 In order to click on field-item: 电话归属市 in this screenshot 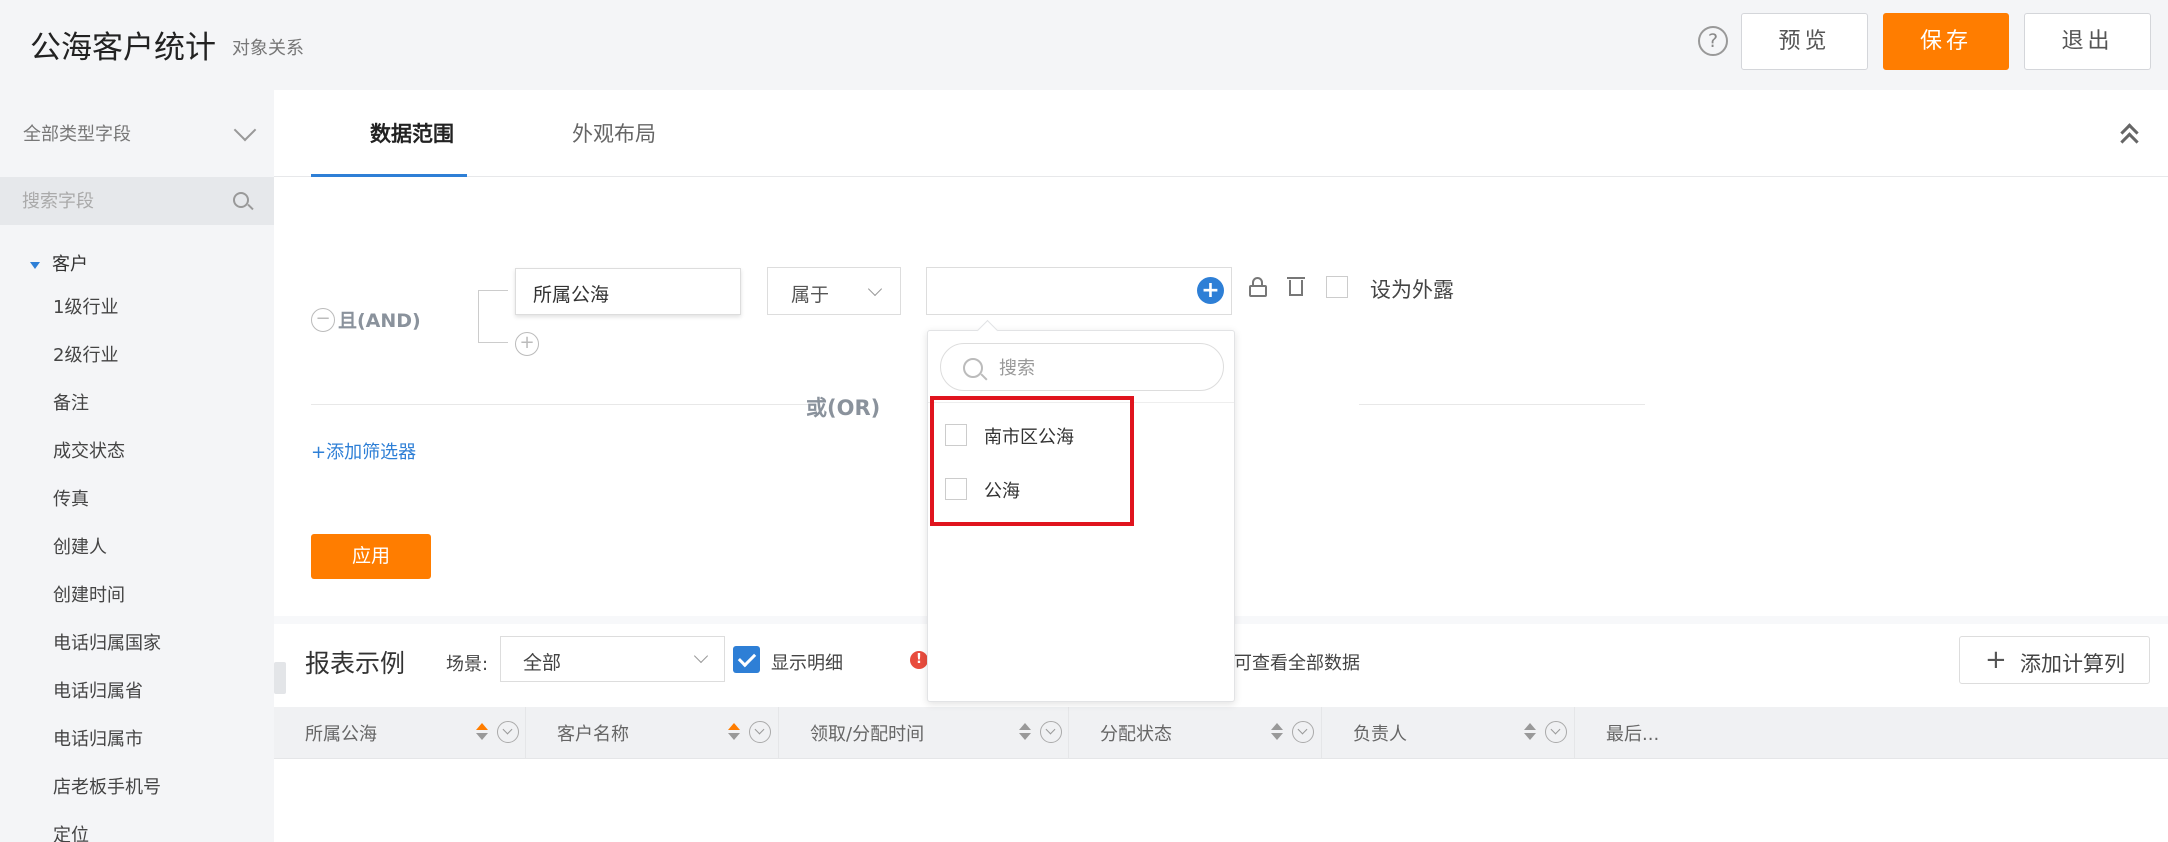, I will do `click(107, 750)`.